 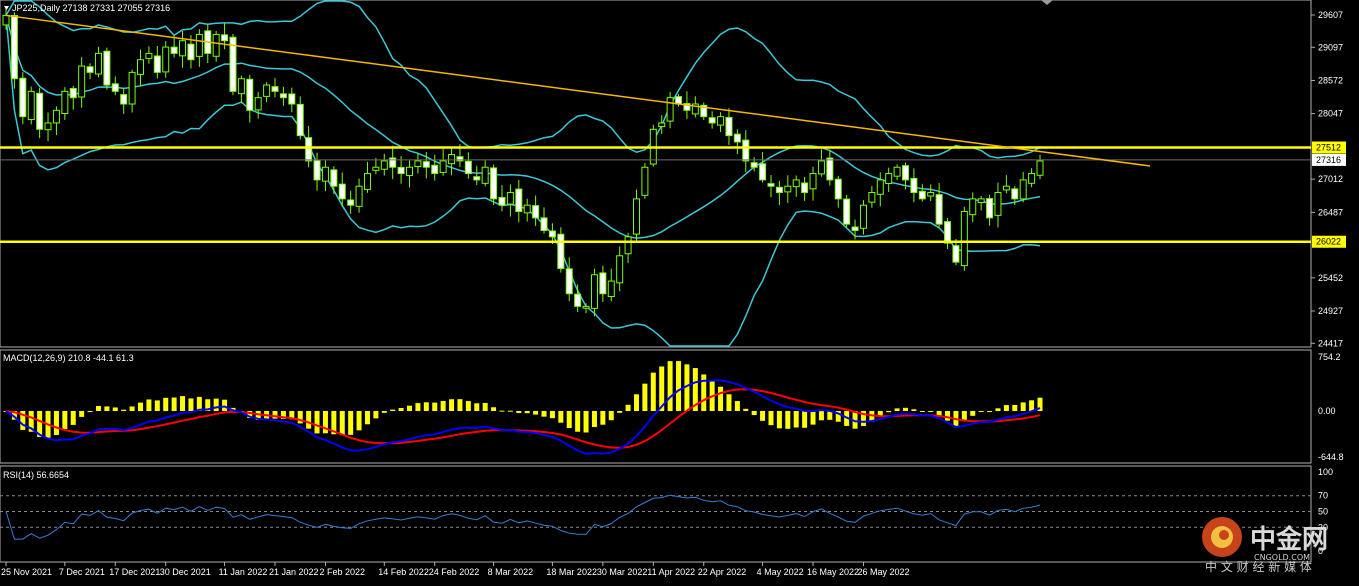 What do you see at coordinates (1330, 80) in the screenshot?
I see `price-tick-label: 28572` at bounding box center [1330, 80].